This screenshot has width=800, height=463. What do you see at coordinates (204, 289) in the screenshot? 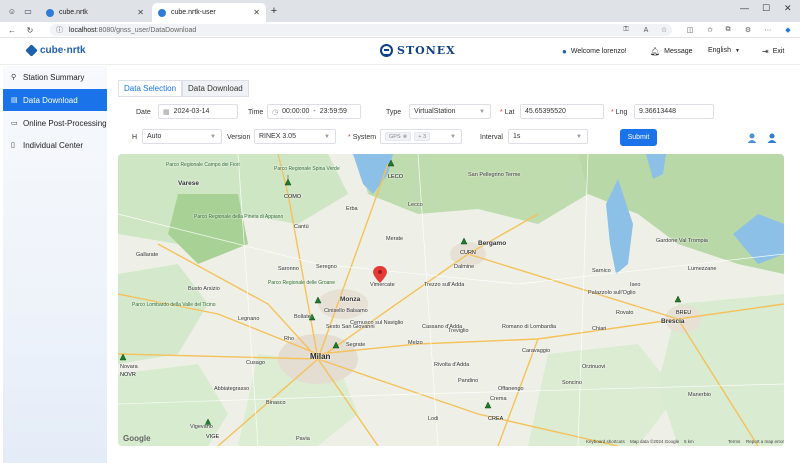
I see `map-label: Busto Arsizio` at bounding box center [204, 289].